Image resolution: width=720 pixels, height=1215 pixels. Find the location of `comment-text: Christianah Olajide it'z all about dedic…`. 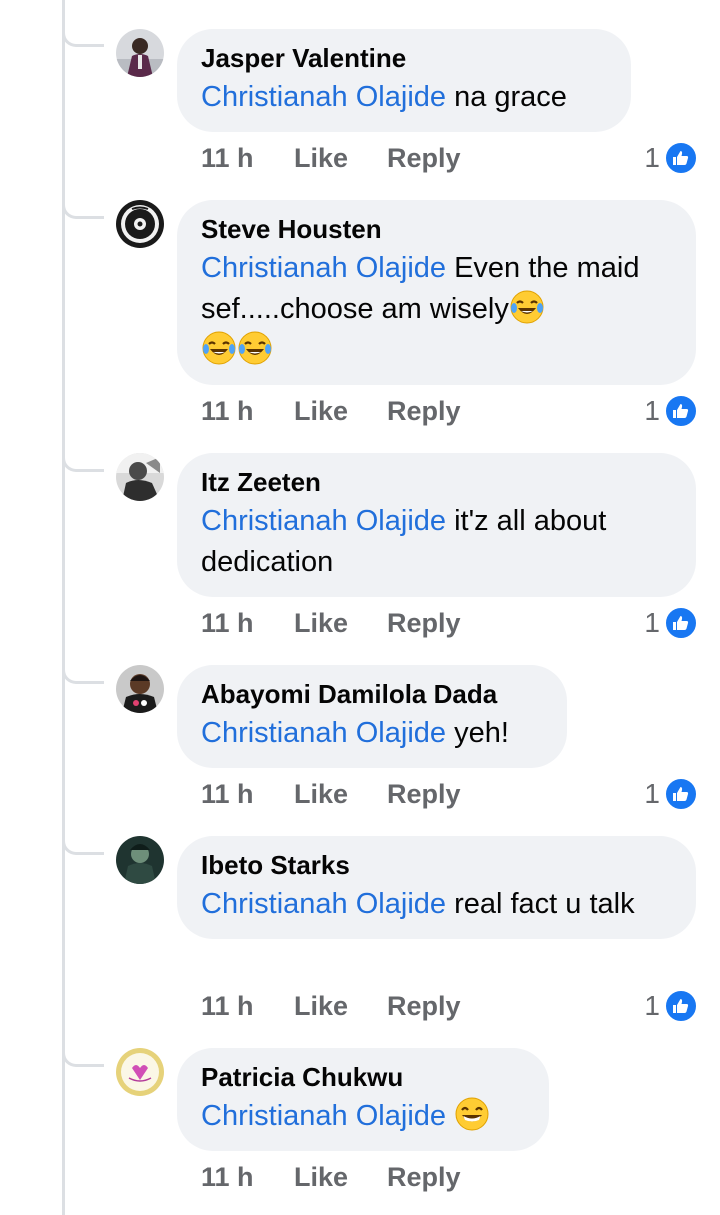

comment-text: Christianah Olajide it'z all about dedic… is located at coordinates (435, 542).